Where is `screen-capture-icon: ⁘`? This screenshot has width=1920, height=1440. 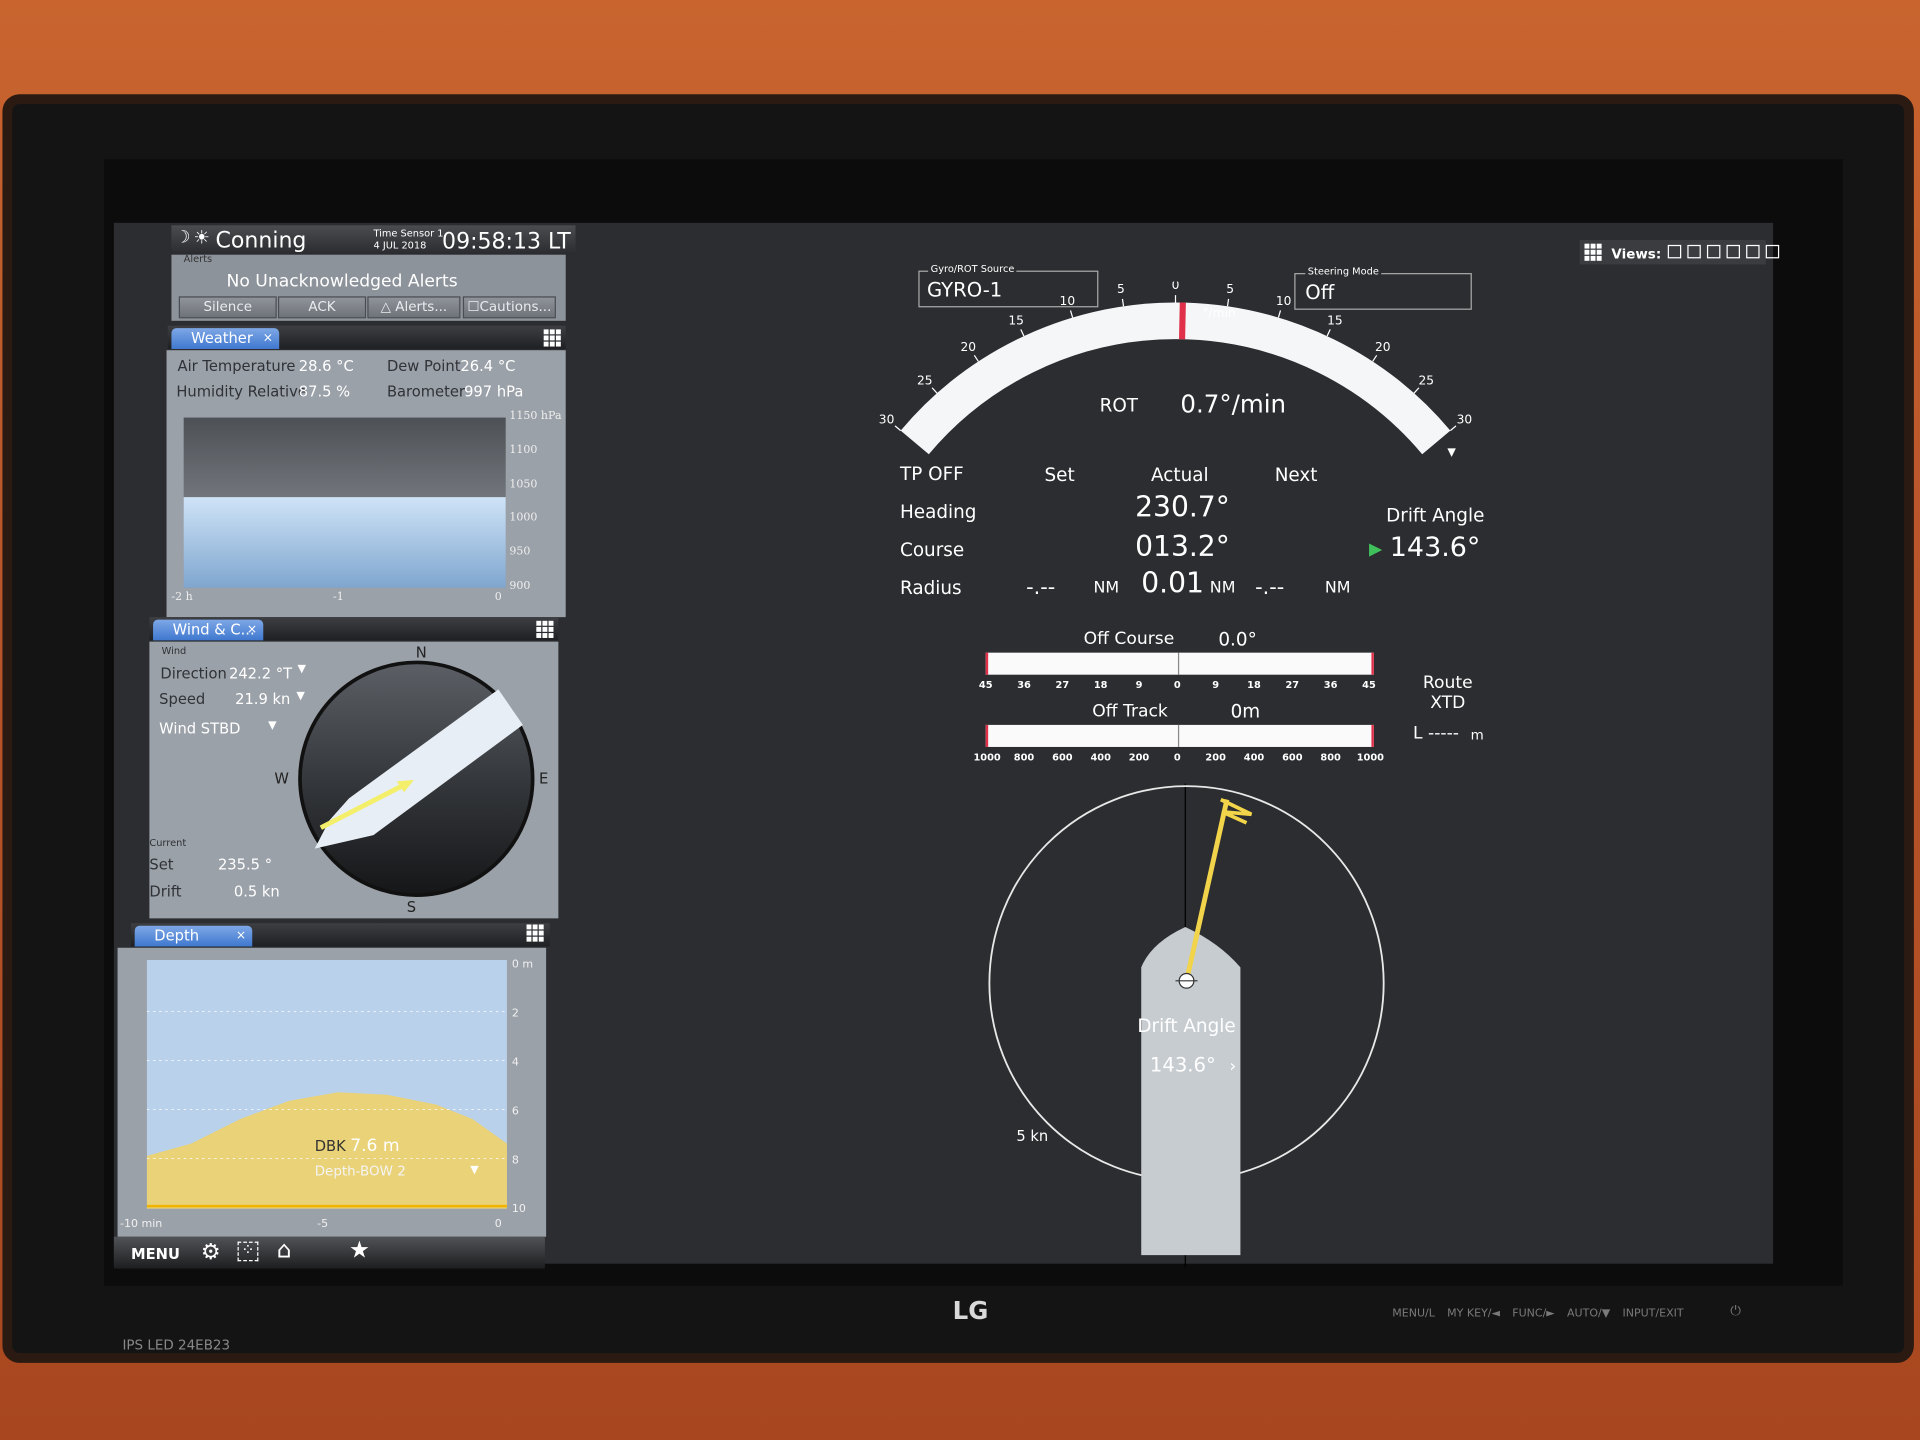
screen-capture-icon: ⁘ is located at coordinates (248, 1251).